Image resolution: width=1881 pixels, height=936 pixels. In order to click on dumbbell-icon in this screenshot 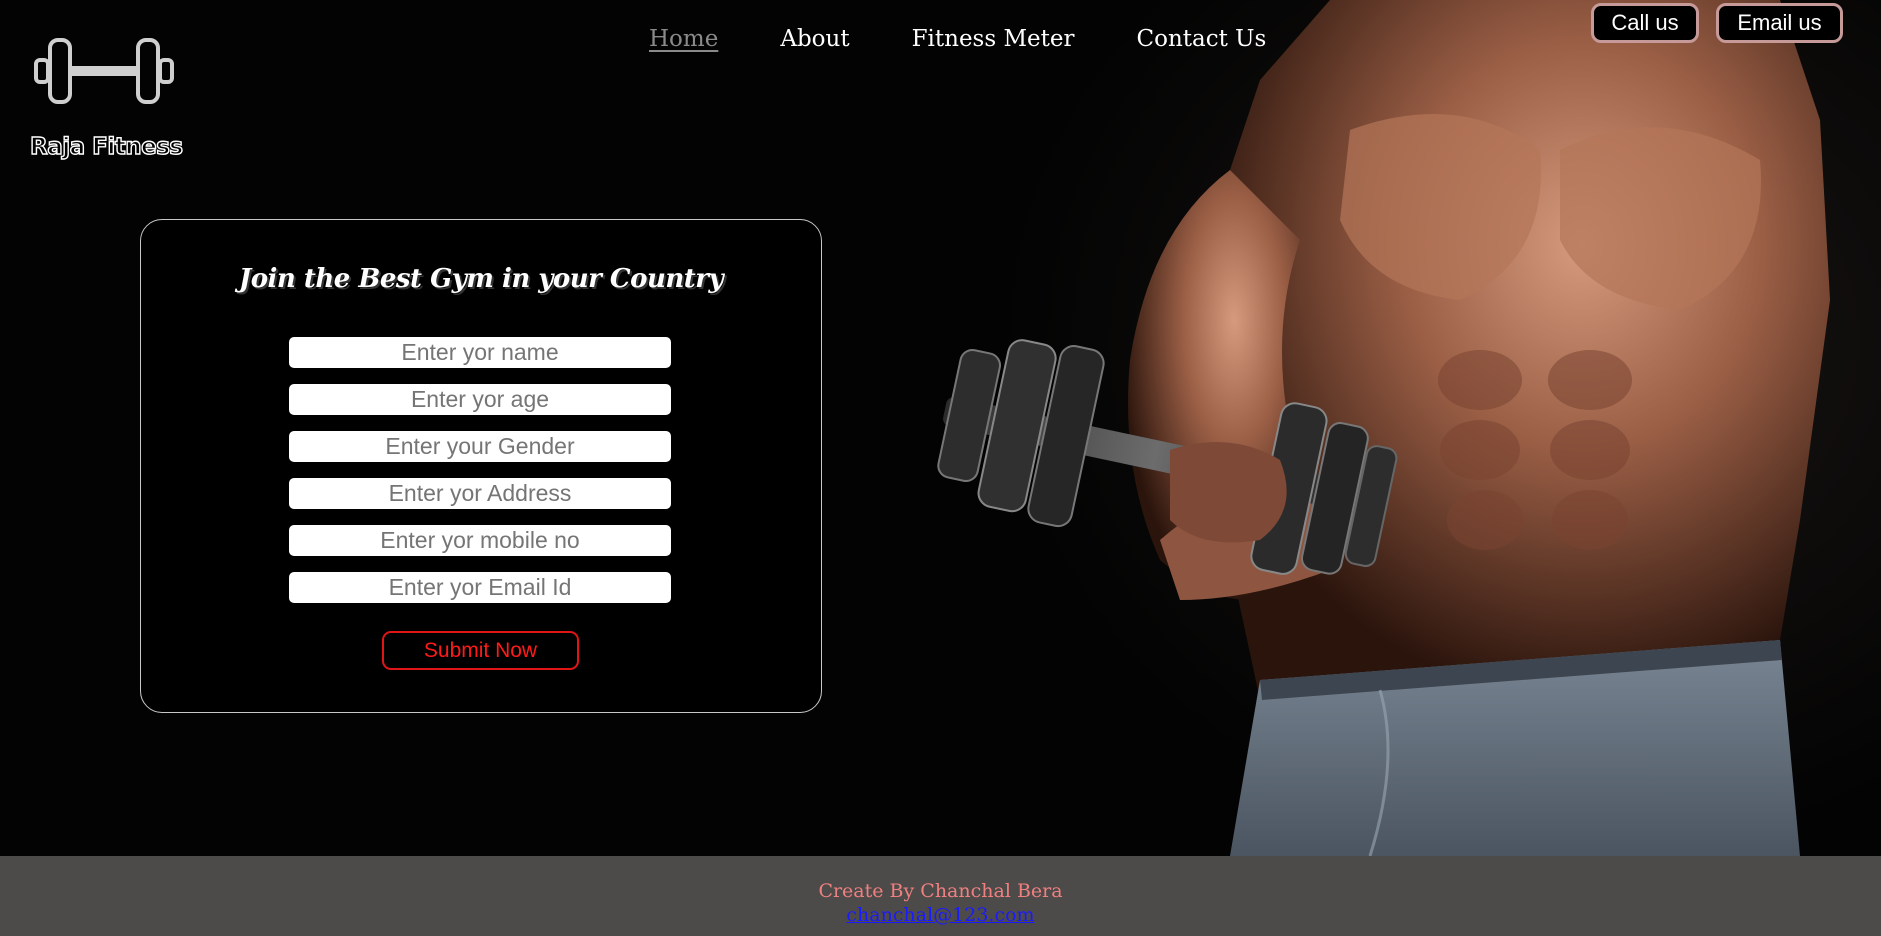, I will do `click(104, 71)`.